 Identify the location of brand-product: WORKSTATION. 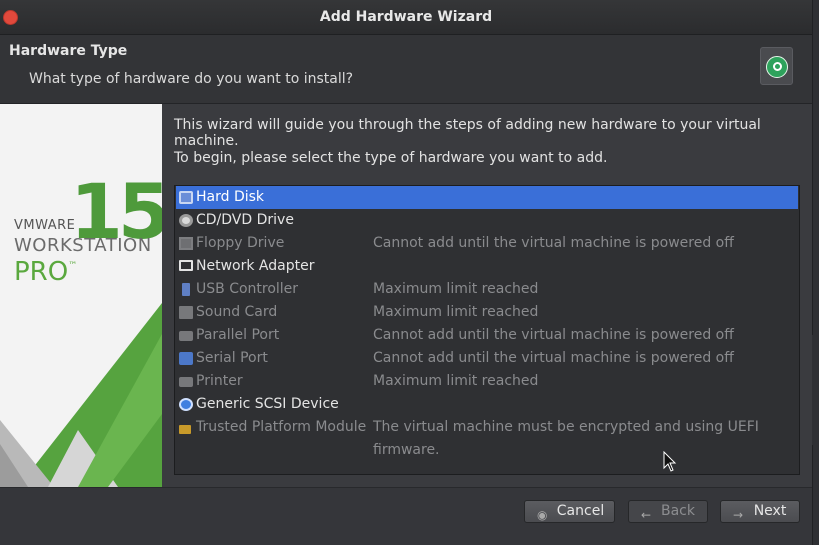
(83, 245).